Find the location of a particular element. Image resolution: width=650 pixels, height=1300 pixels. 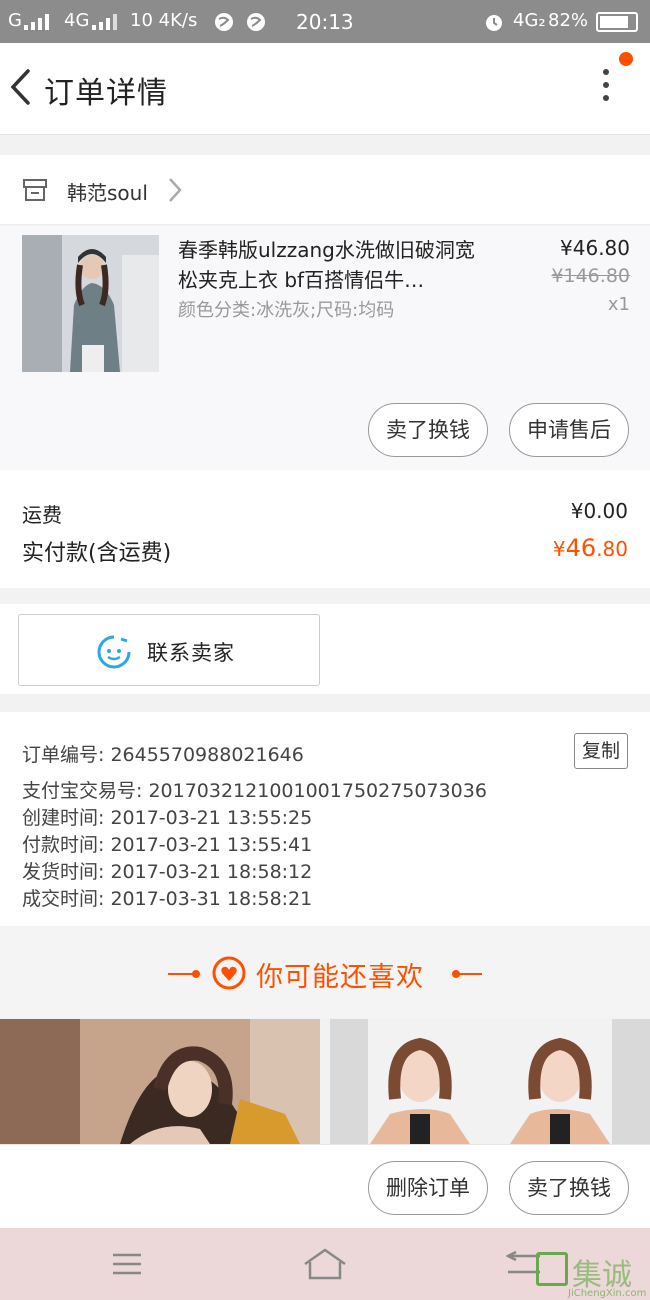

battery-percent: 82% is located at coordinates (568, 20).